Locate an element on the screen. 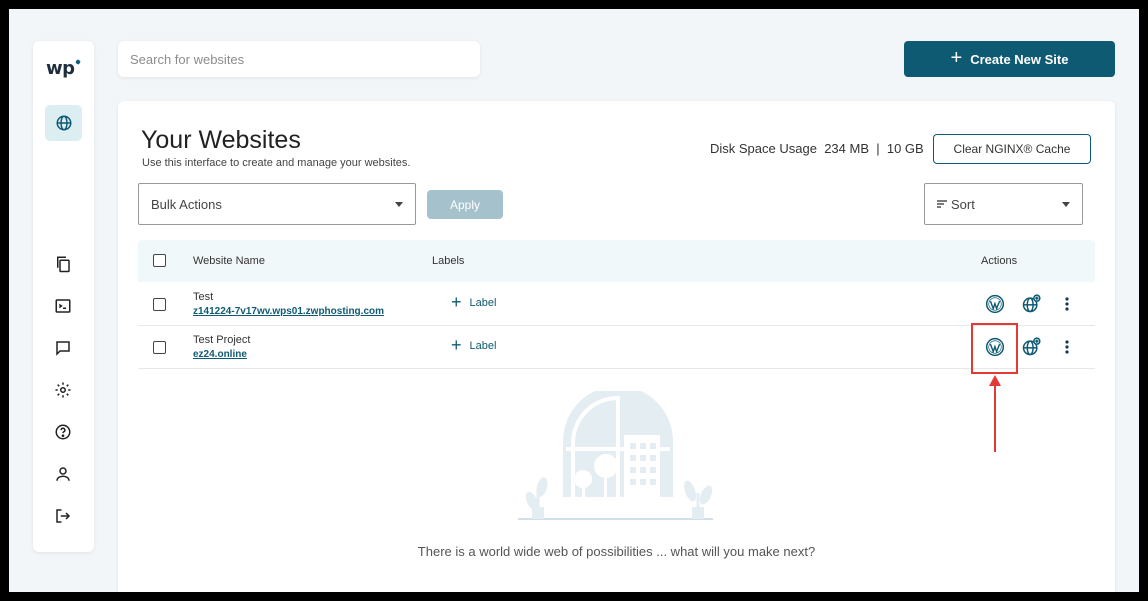  sidebar: wp is located at coordinates (63, 296).